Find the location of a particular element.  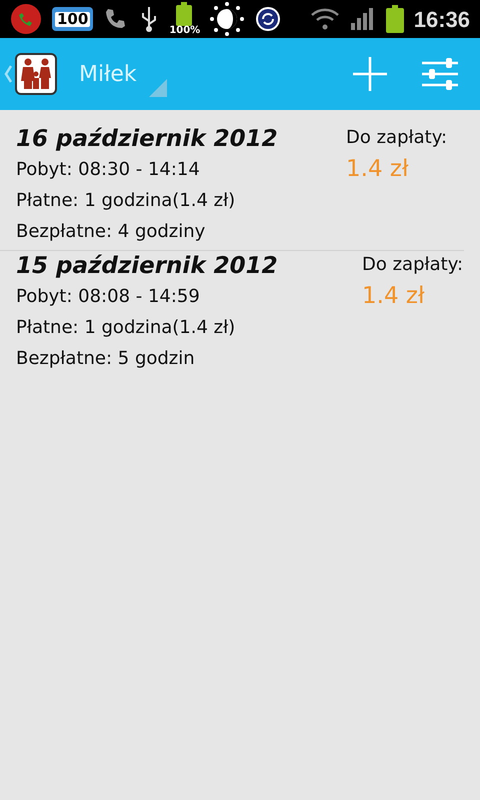

battery-percent: 100% is located at coordinates (184, 31).